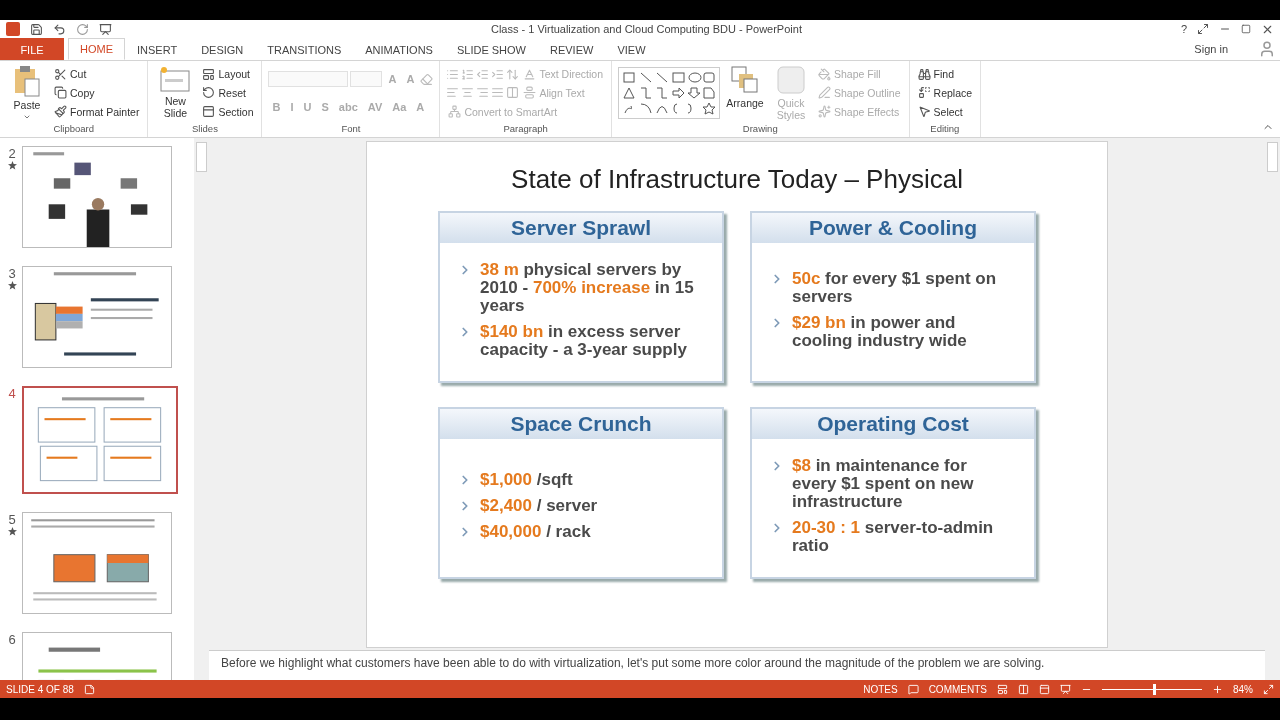  Describe the element at coordinates (526, 480) in the screenshot. I see `bullet-text: $1,000 /sqft` at that location.